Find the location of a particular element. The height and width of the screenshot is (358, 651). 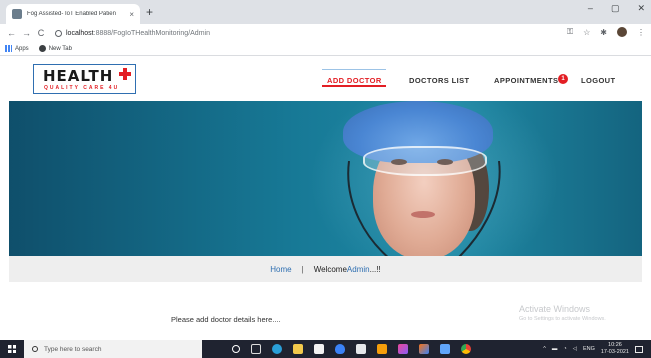

stethoscope-icon is located at coordinates (424, 208).